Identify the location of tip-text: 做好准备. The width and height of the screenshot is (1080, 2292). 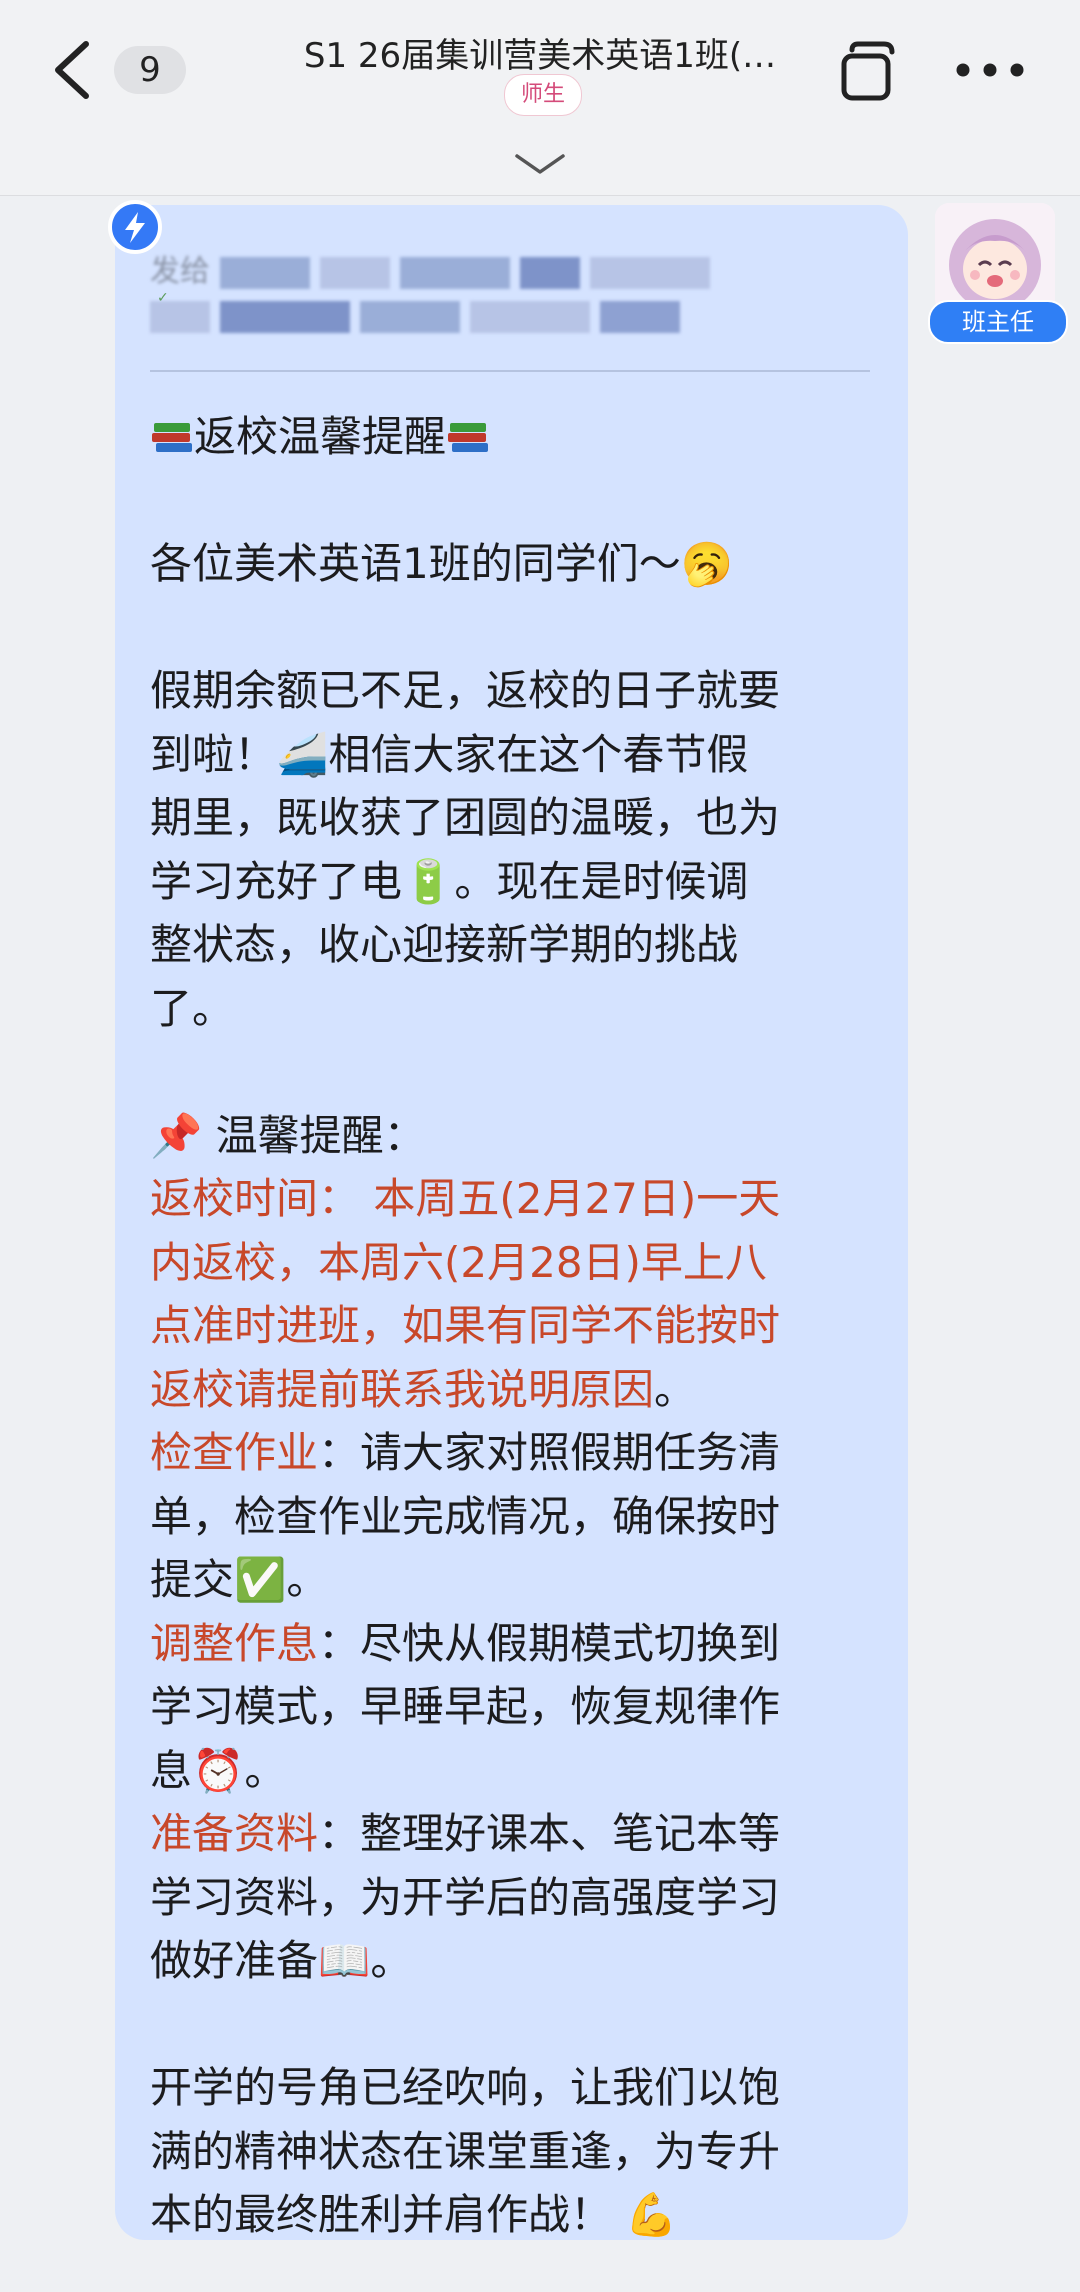
(234, 1960).